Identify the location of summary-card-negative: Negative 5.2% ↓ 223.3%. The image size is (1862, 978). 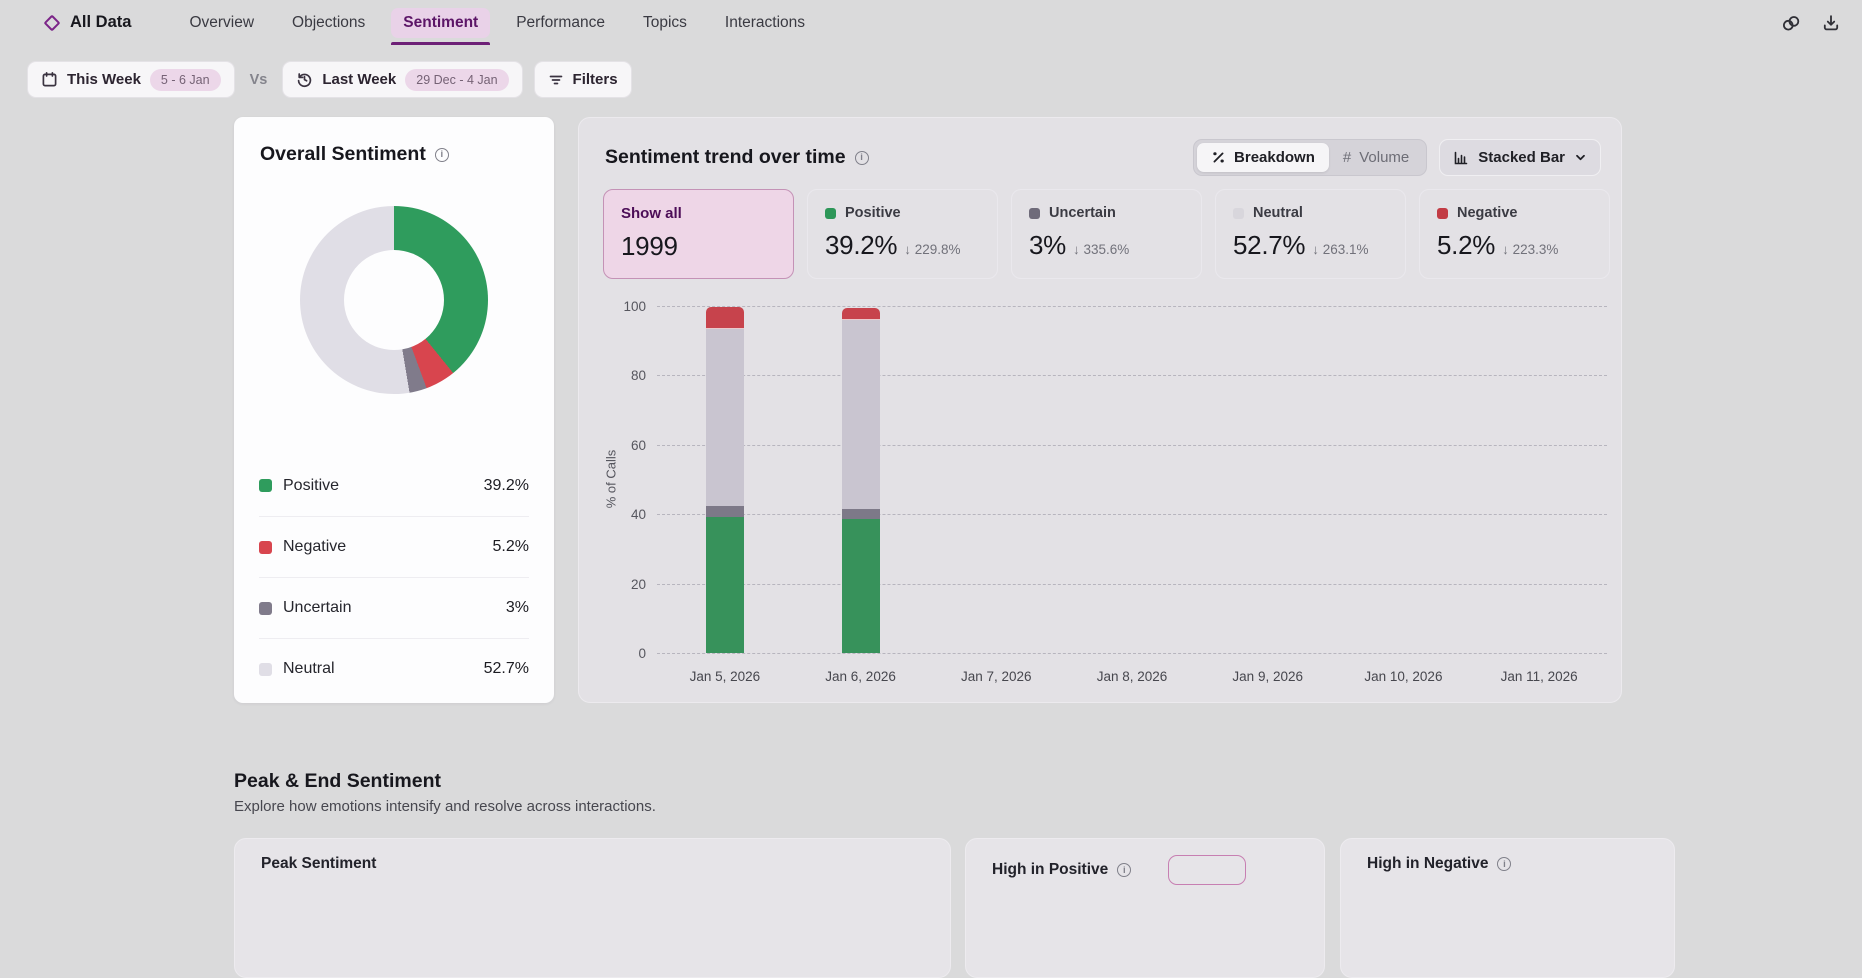
(1514, 234).